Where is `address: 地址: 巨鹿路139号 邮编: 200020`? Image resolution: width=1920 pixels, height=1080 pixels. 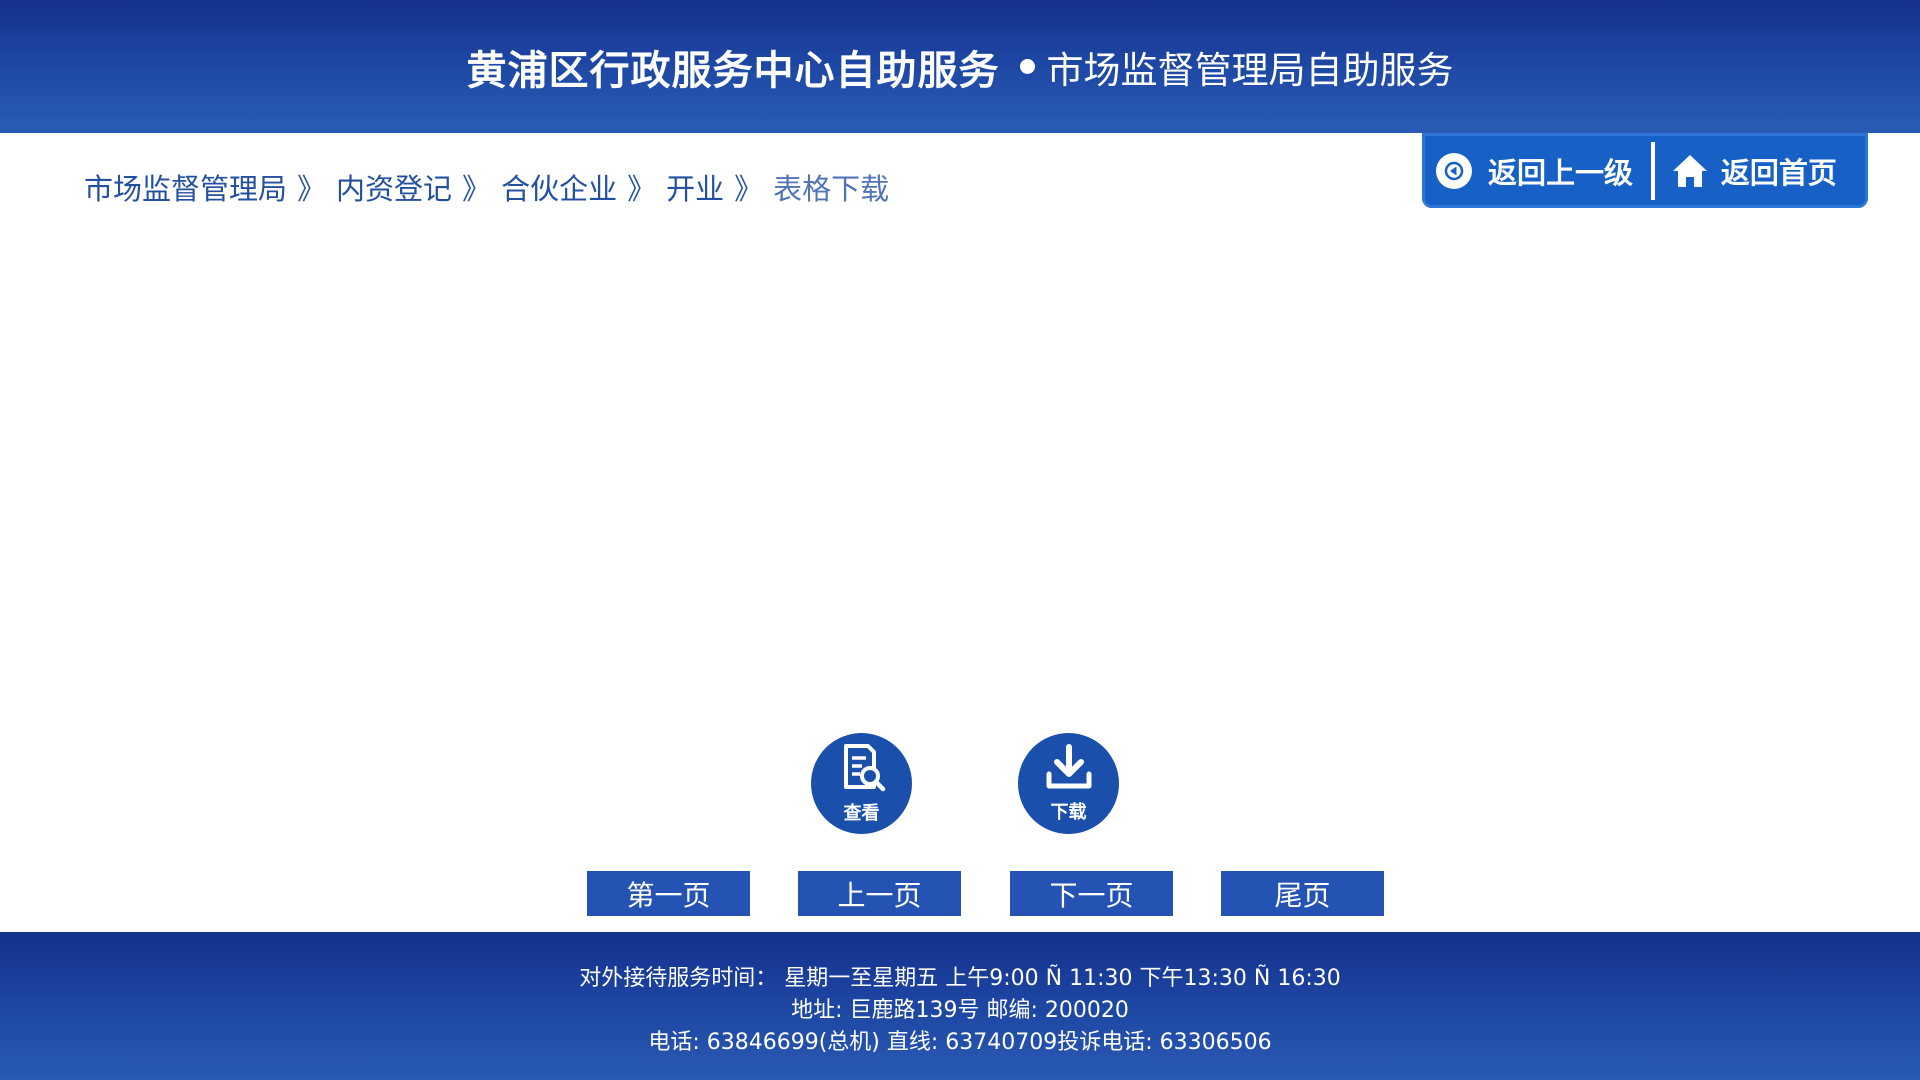 address: 地址: 巨鹿路139号 邮编: 200020 is located at coordinates (960, 1010).